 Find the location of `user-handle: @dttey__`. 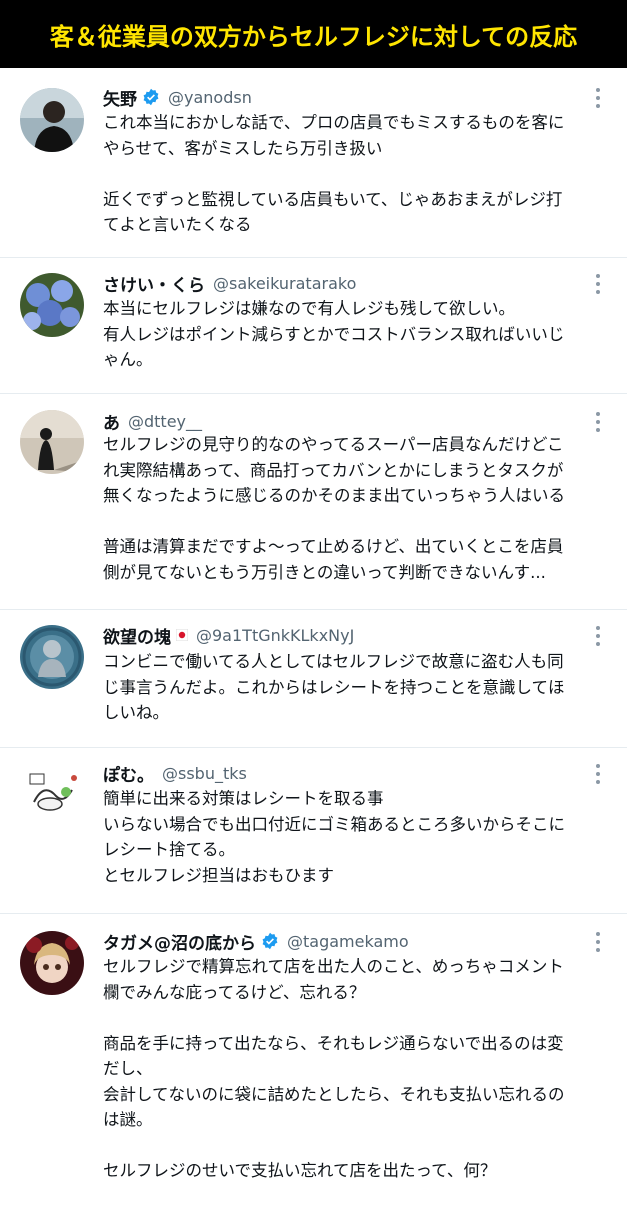

user-handle: @dttey__ is located at coordinates (165, 421).